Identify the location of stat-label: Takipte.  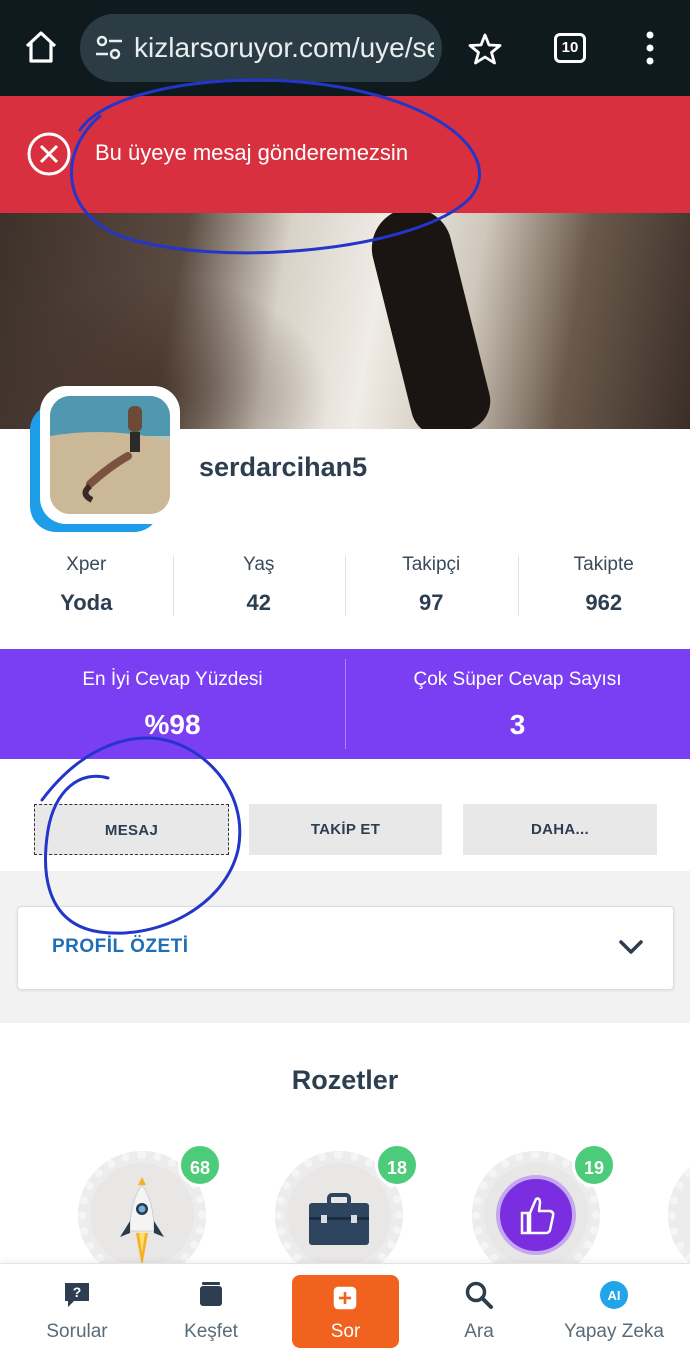
(603, 564).